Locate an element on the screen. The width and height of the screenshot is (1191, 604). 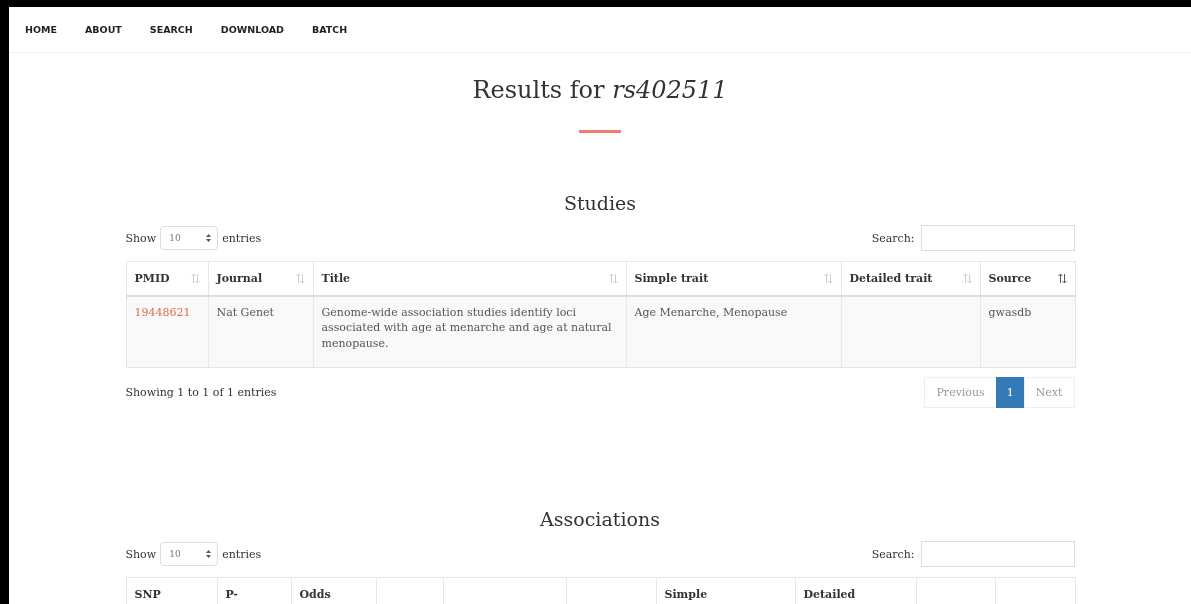
table-cell: Nat Genet is located at coordinates (260, 331).